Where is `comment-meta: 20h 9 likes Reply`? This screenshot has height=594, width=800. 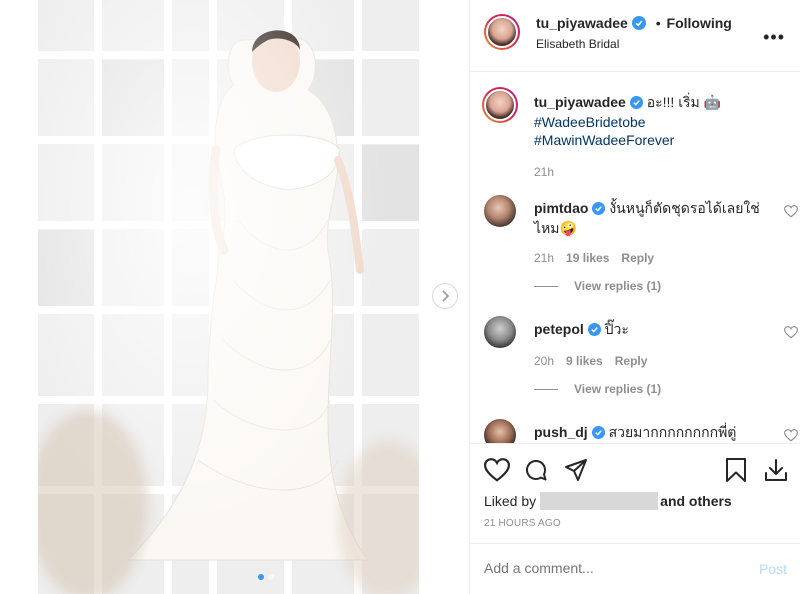
comment-meta: 20h 9 likes Reply is located at coordinates (648, 361).